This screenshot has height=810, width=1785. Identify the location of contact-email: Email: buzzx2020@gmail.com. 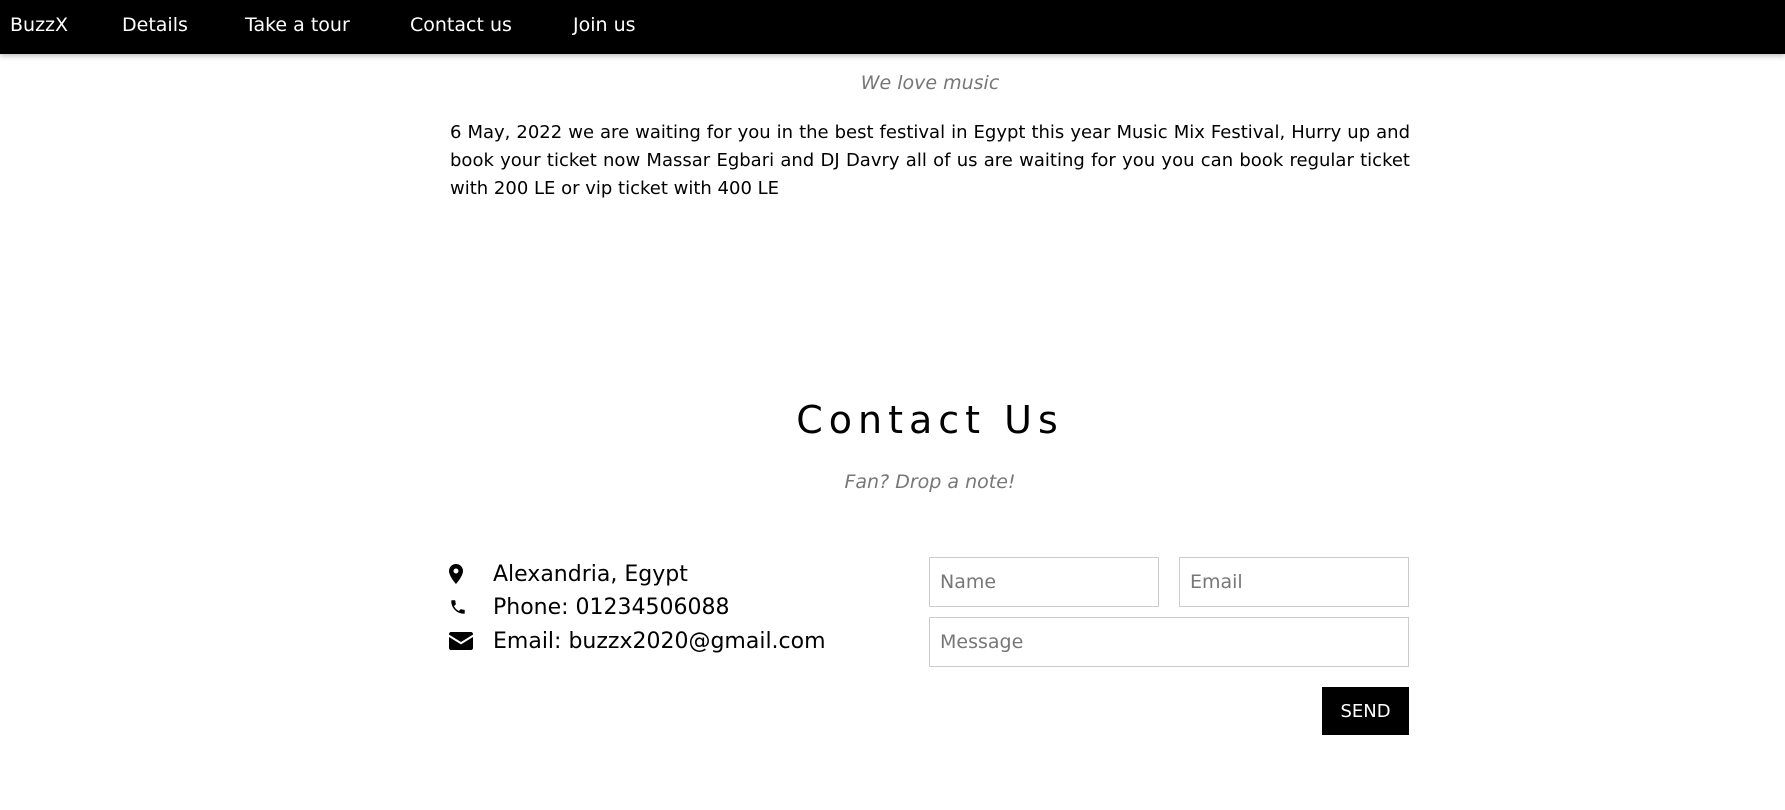
(637, 641).